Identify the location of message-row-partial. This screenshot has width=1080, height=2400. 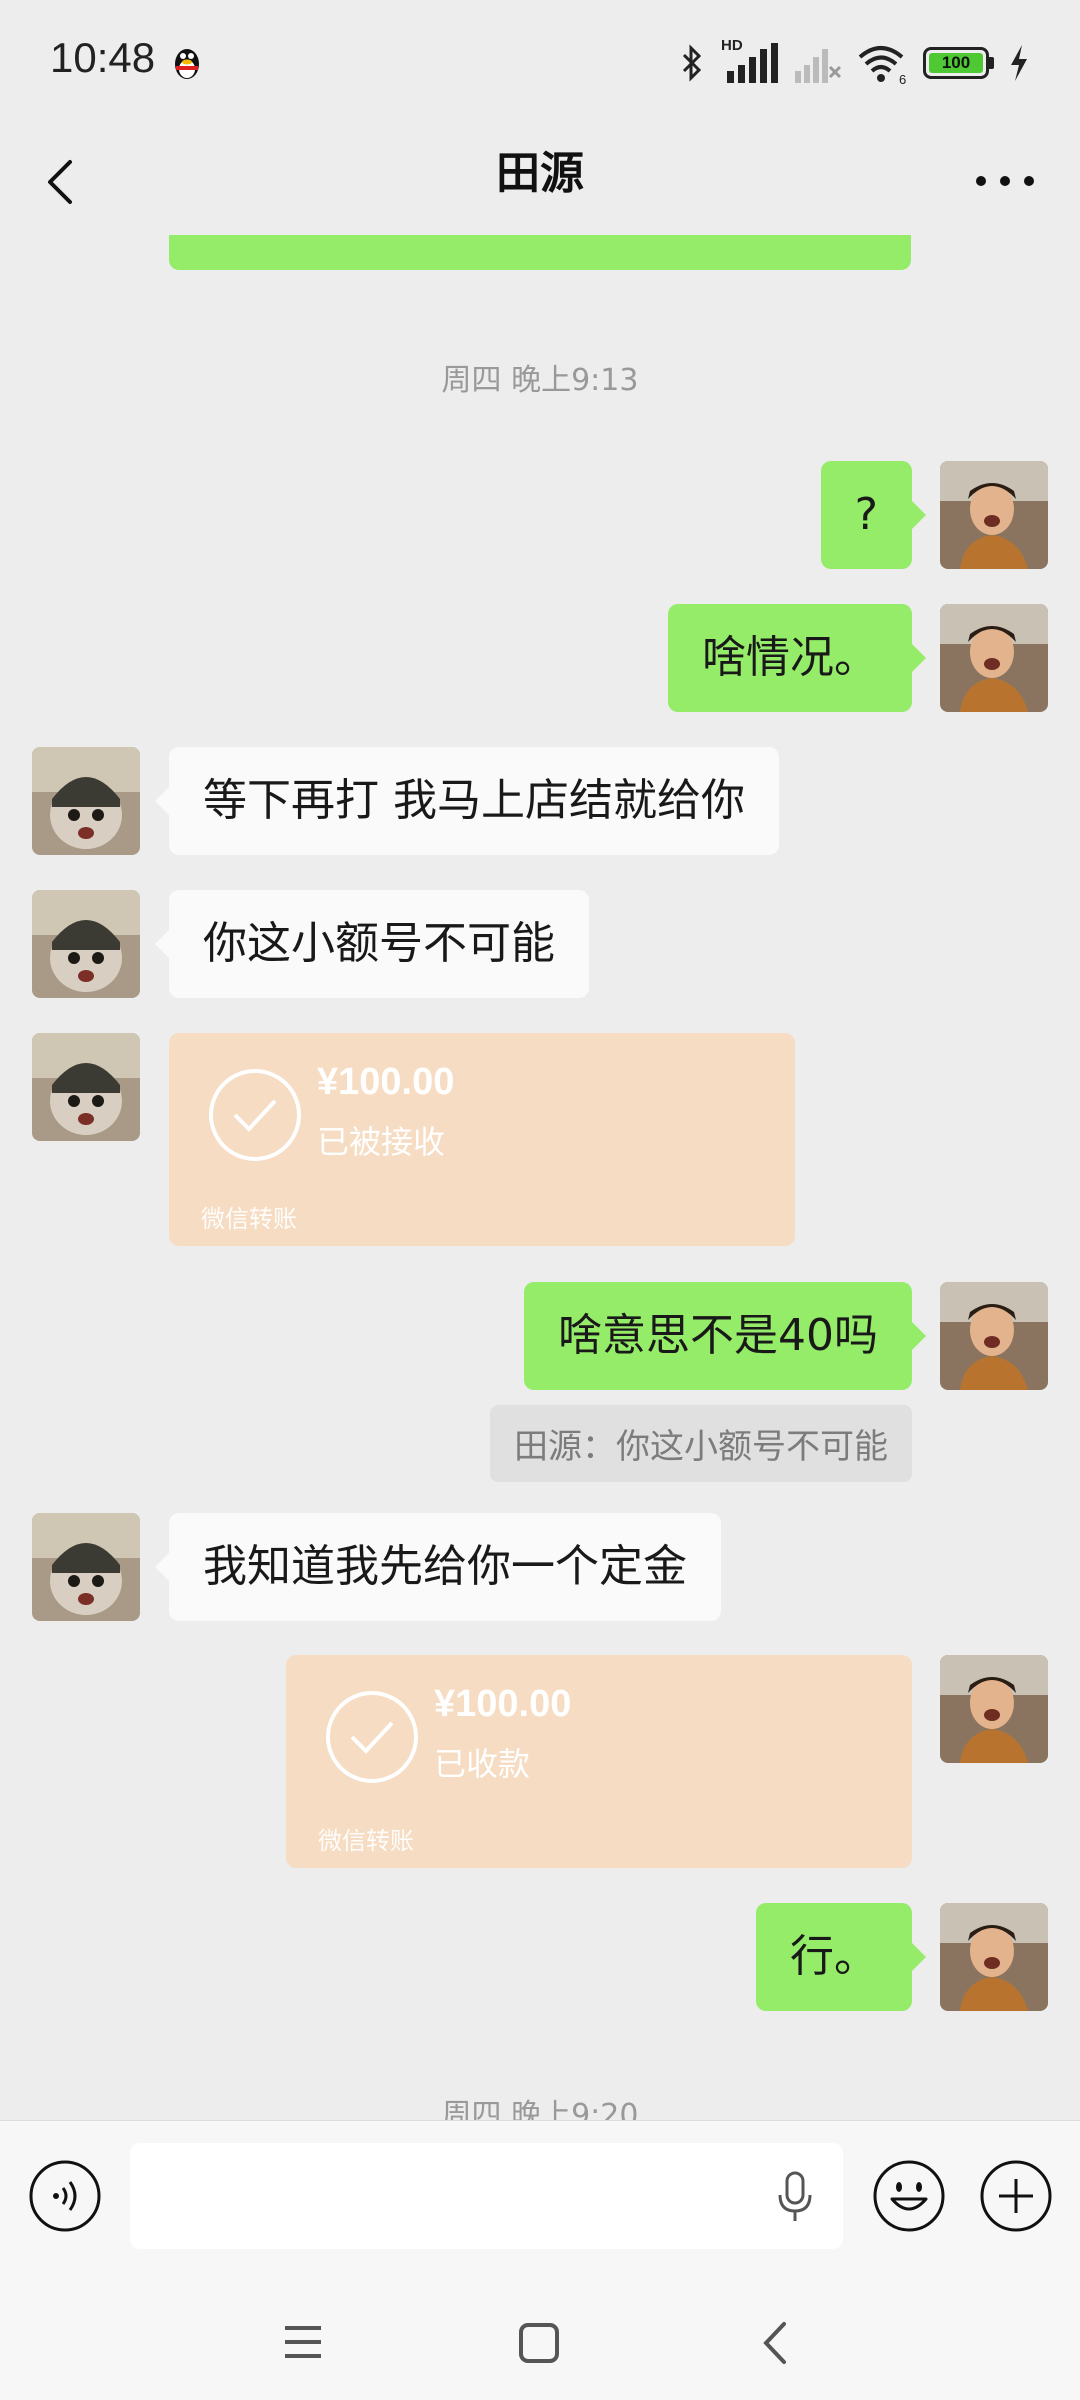
(540, 255).